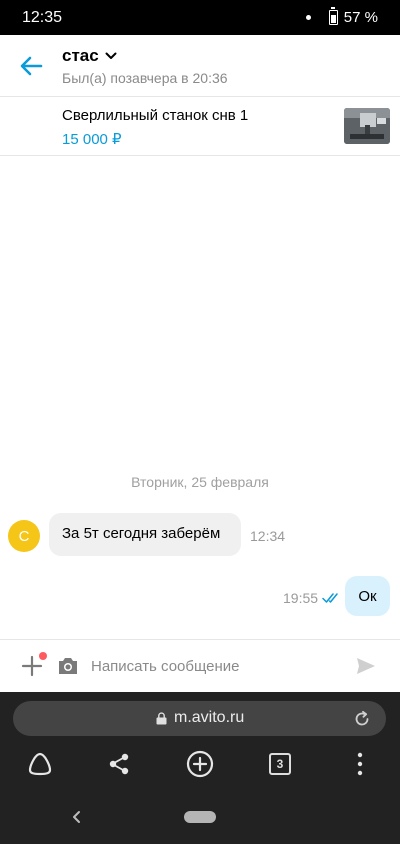 The height and width of the screenshot is (844, 400). I want to click on drill-press-image, so click(367, 126).